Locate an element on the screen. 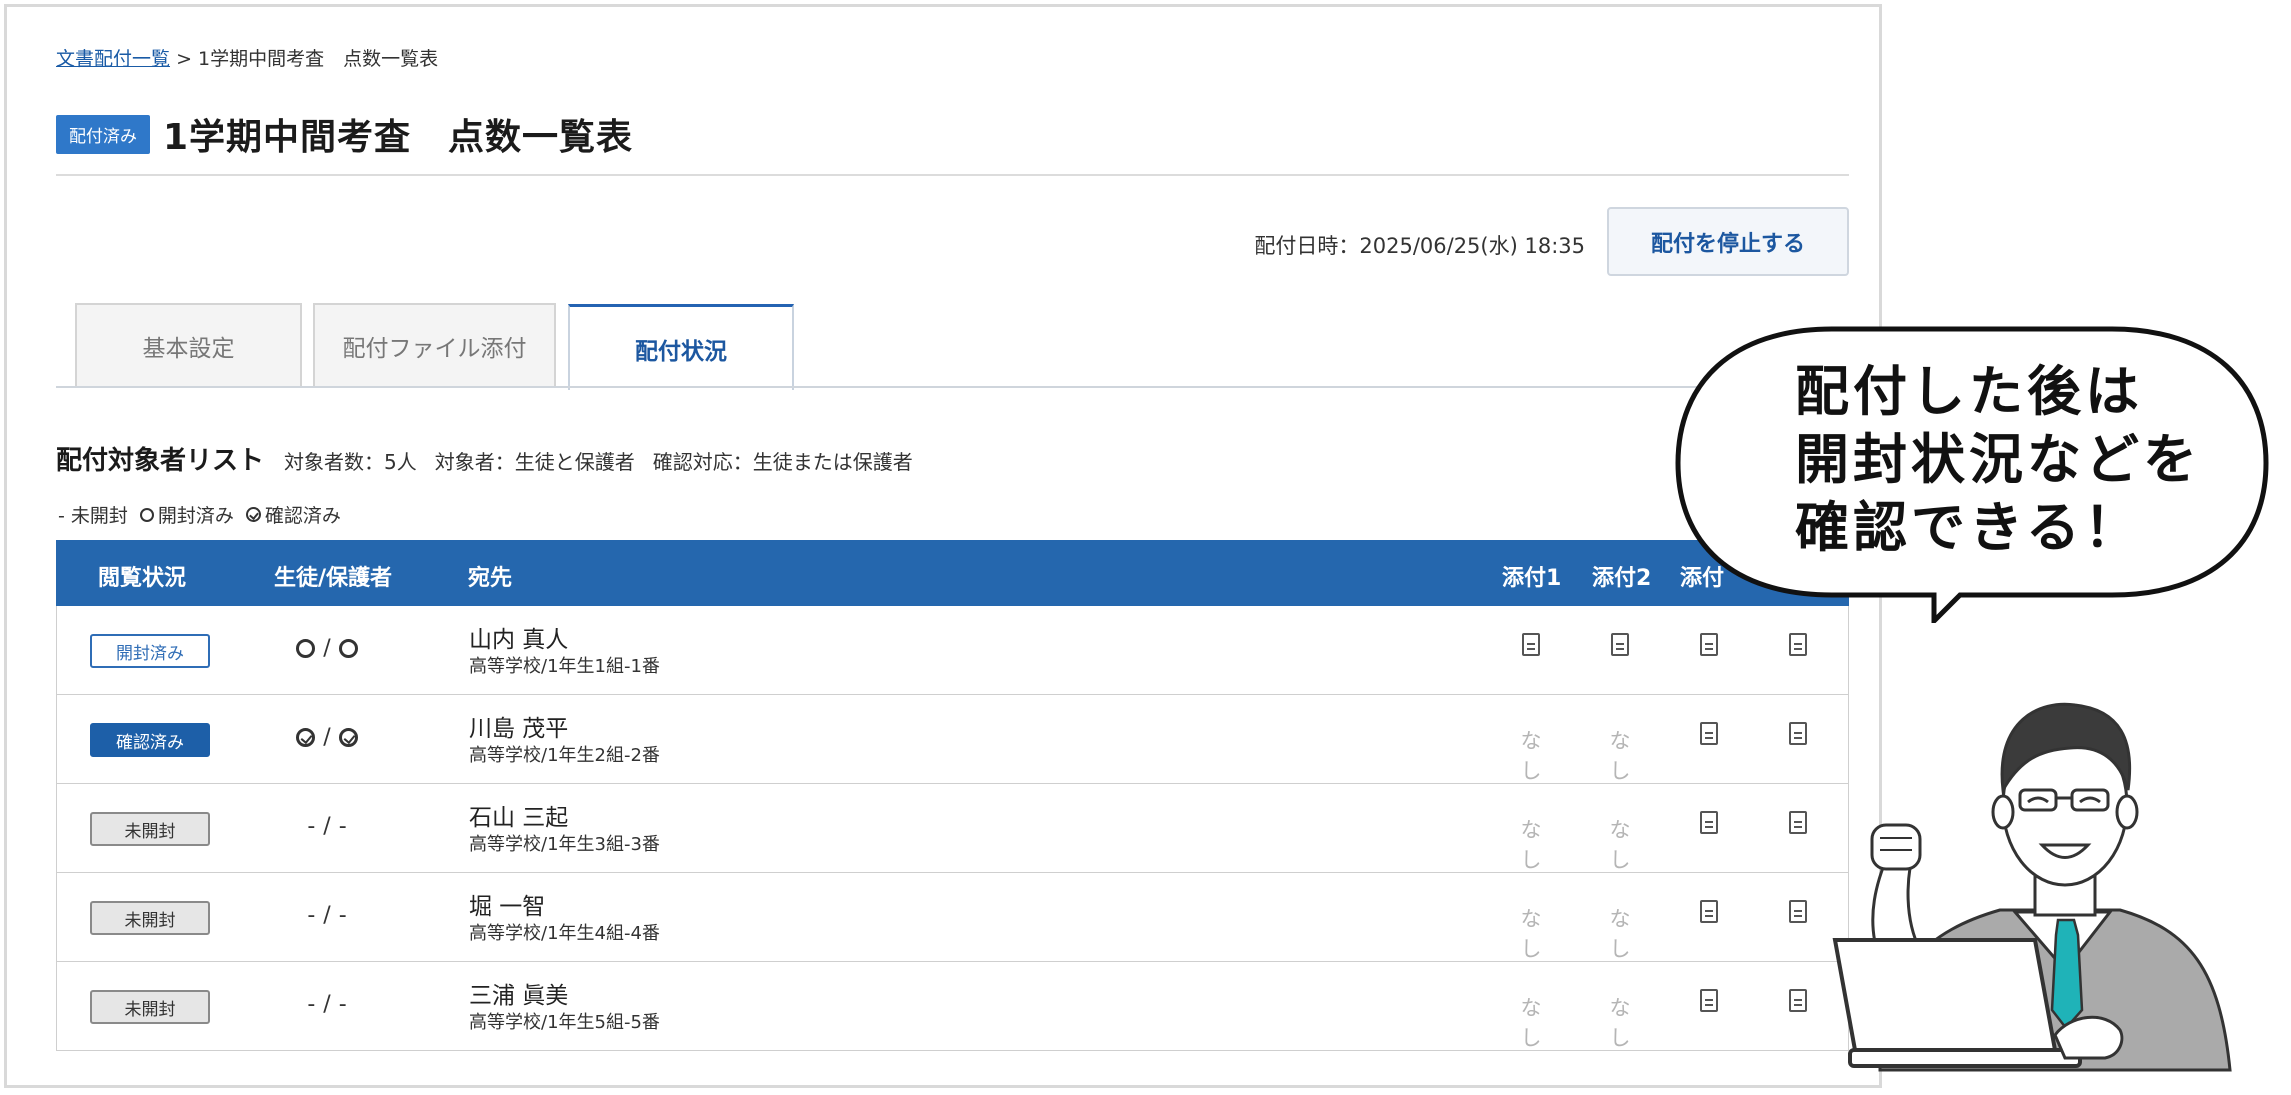 The width and height of the screenshot is (2291, 1095). recipient-targets: 対象者：生徒と保護者 is located at coordinates (534, 462).